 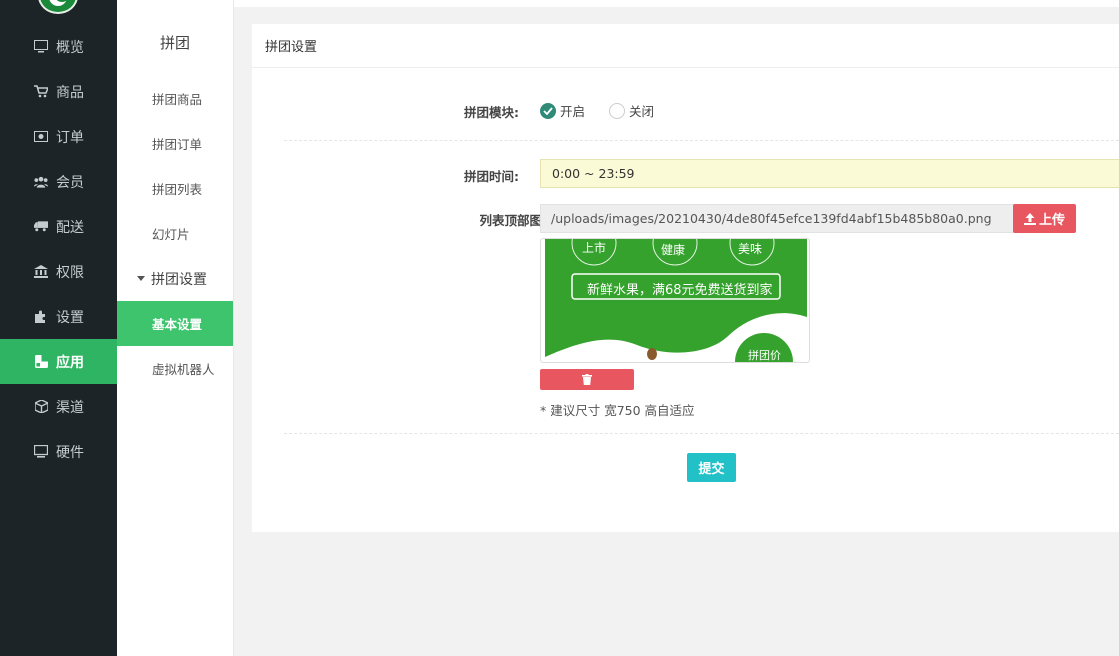 What do you see at coordinates (41, 182) in the screenshot?
I see `users-icon` at bounding box center [41, 182].